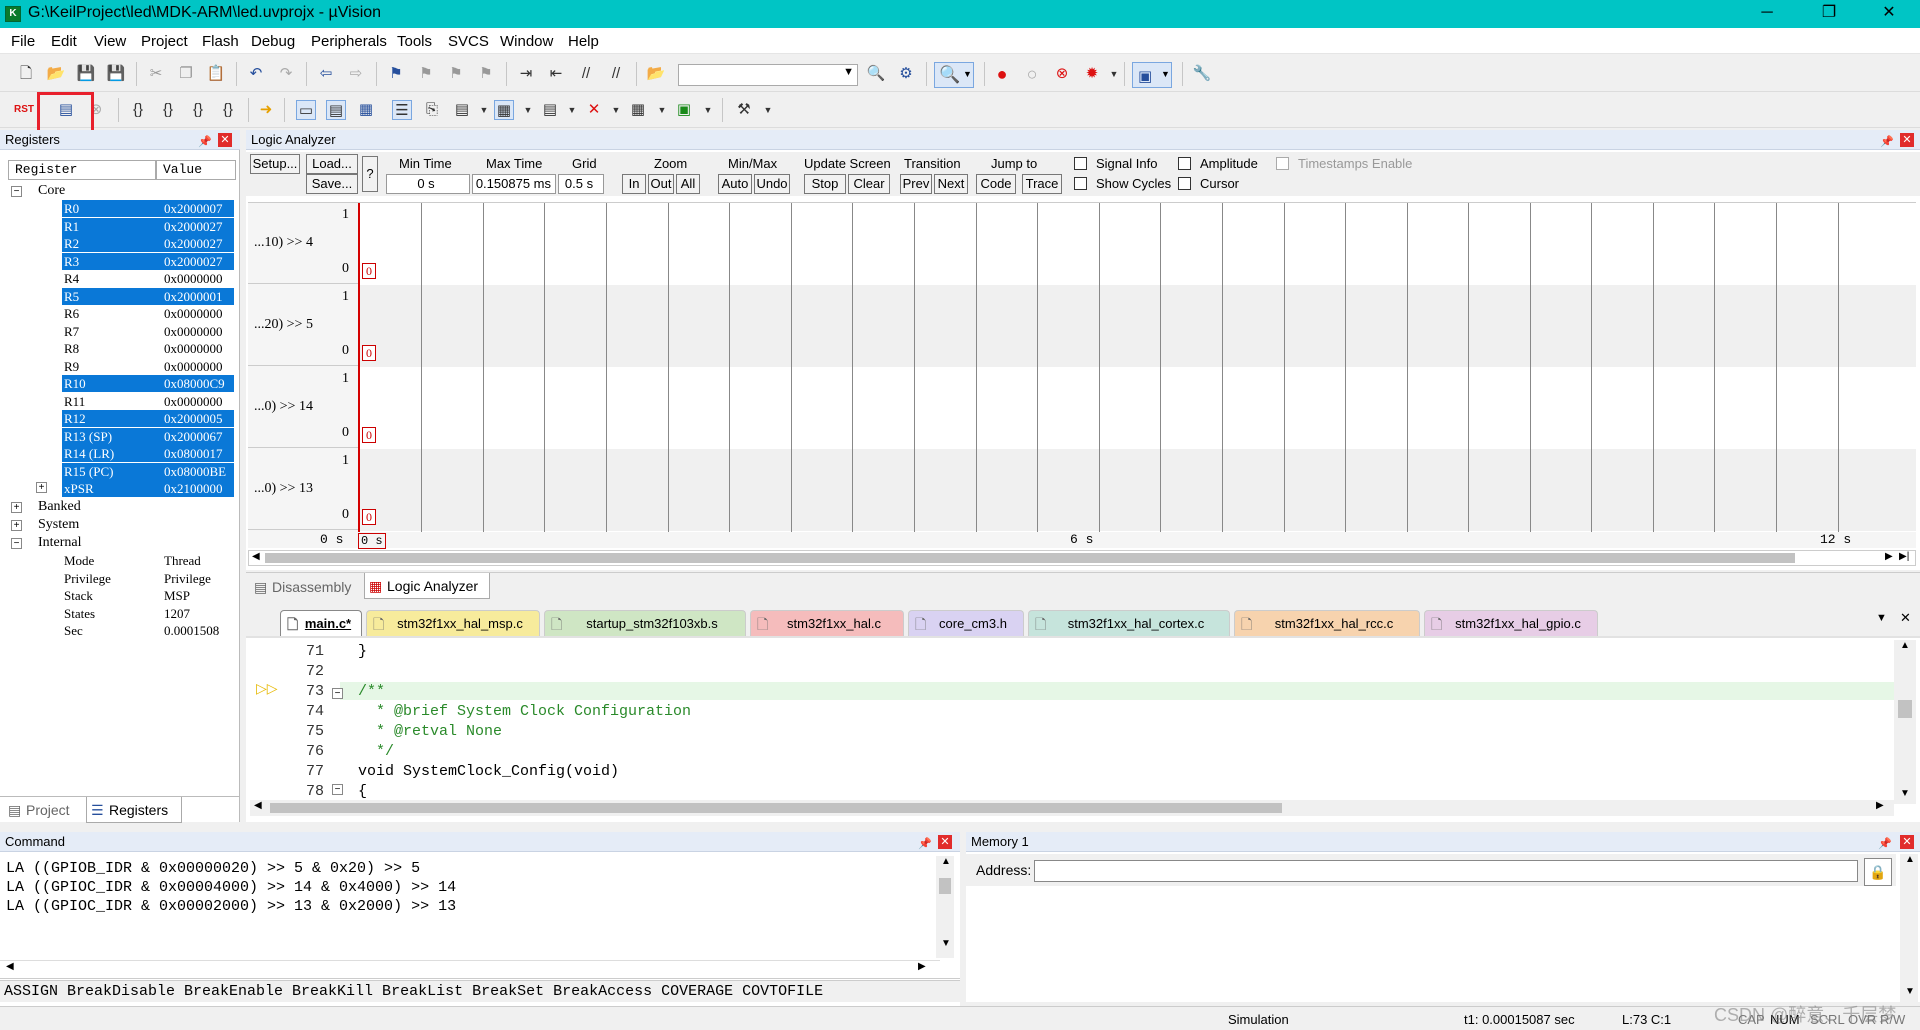 The height and width of the screenshot is (1030, 1920). What do you see at coordinates (556, 74) in the screenshot?
I see `unindent-icon: ⇤` at bounding box center [556, 74].